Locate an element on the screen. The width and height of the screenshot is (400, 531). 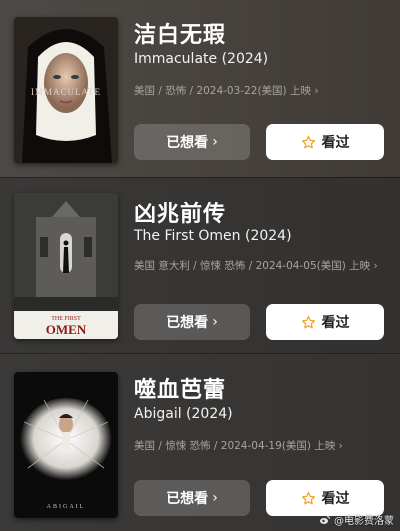
movie-meta: 美国 / 惊悚 恐怖 / 2024-04-19(美国) 上映 › is located at coordinates (259, 446).